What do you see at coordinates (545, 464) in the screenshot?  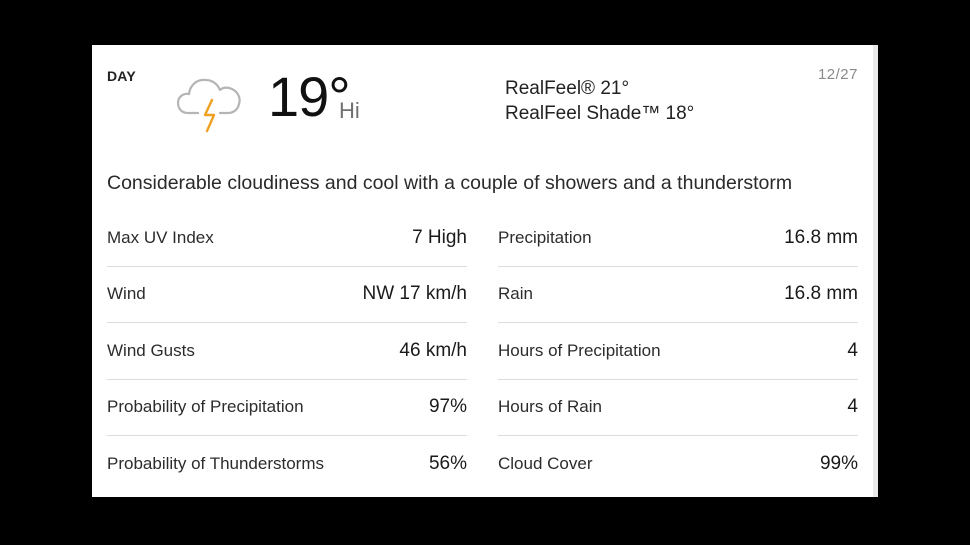 I see `detail-label: Cloud Cover` at bounding box center [545, 464].